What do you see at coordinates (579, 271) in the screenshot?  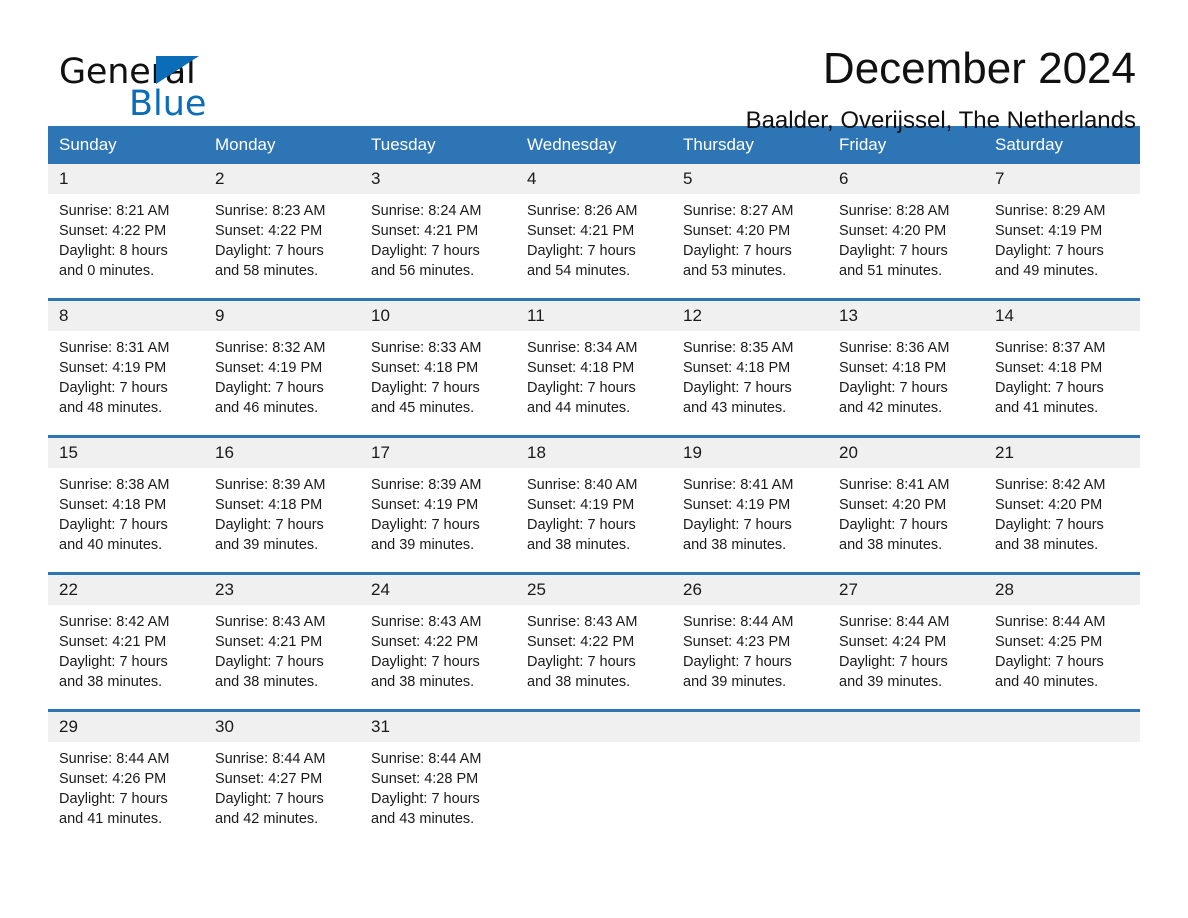 I see `daylight-text-line2: and 54 minutes.` at bounding box center [579, 271].